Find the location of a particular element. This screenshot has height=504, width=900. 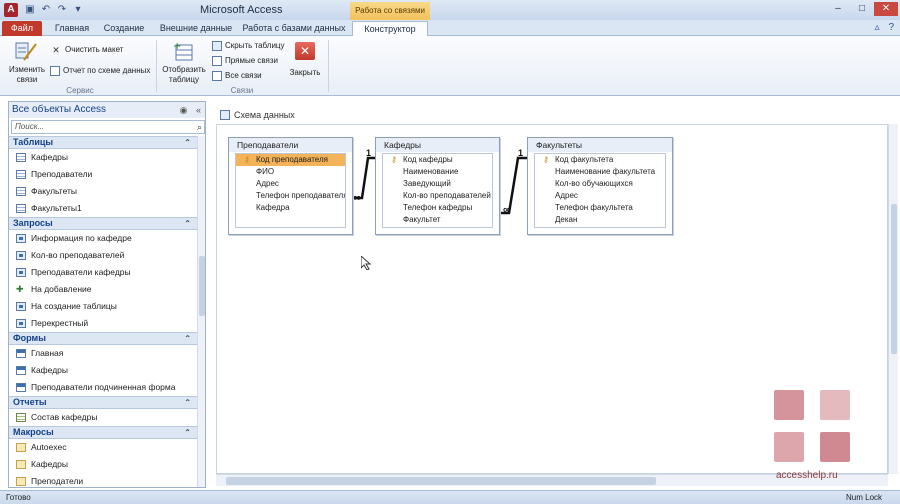

field-item: ⚷ Код факультета is located at coordinates (600, 160).